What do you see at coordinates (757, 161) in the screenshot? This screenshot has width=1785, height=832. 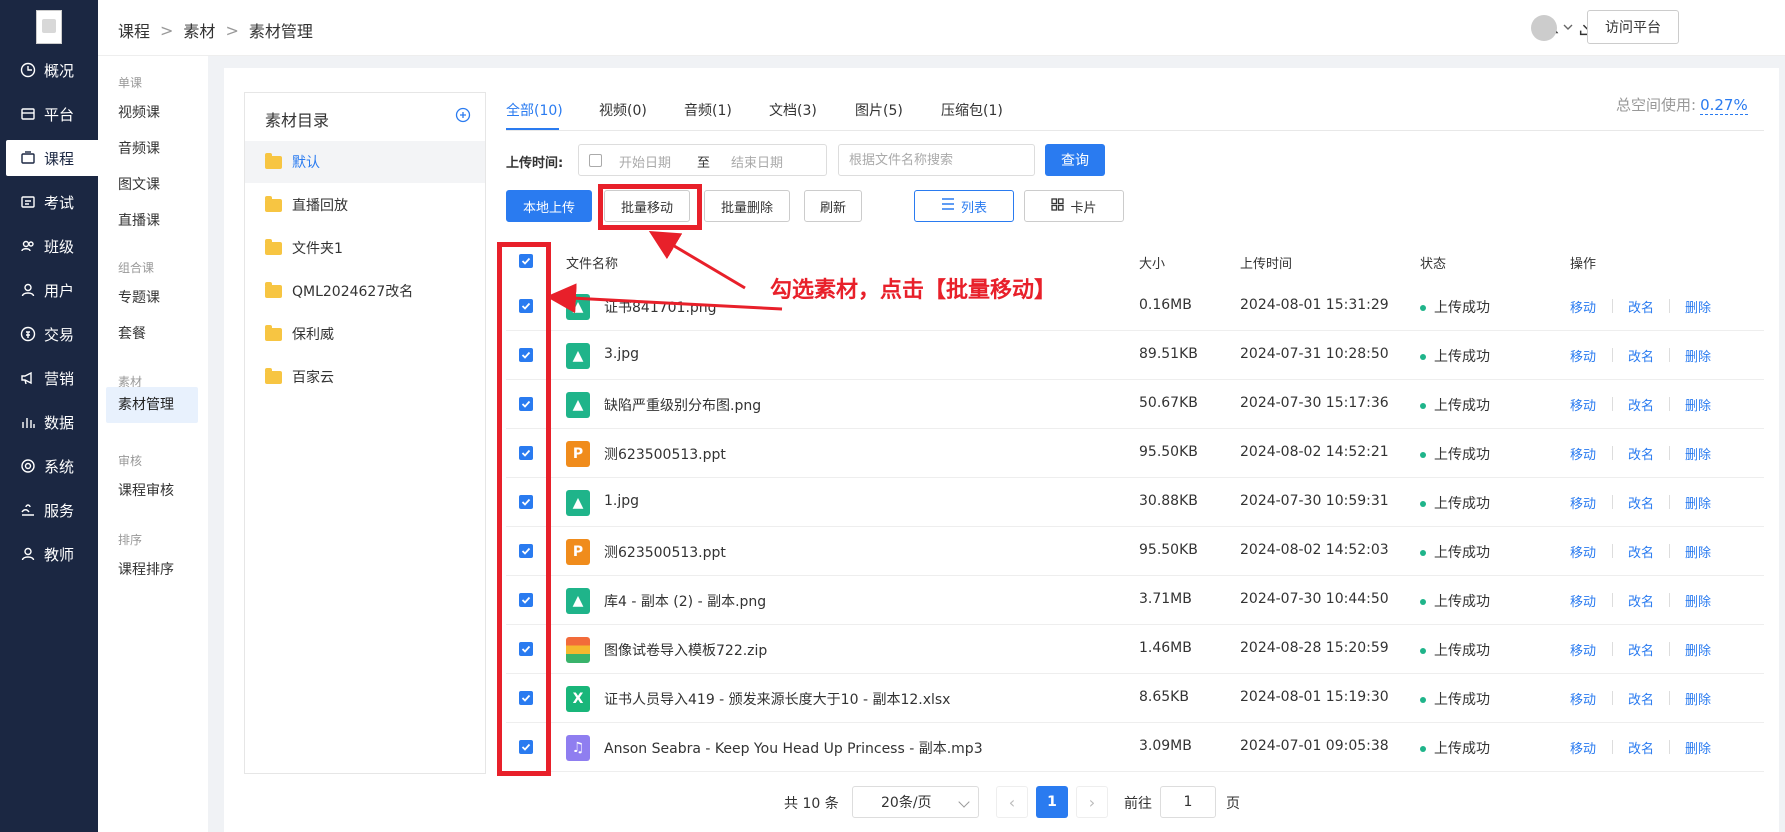 I see `end-date-placeholder: 结束日期` at bounding box center [757, 161].